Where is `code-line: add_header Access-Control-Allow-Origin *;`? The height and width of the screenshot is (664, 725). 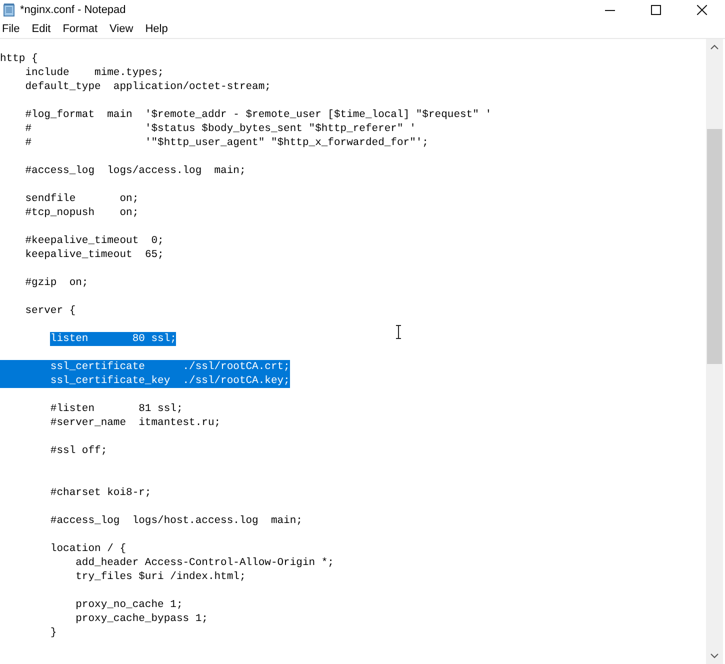
code-line: add_header Access-Control-Allow-Origin *; is located at coordinates (205, 563).